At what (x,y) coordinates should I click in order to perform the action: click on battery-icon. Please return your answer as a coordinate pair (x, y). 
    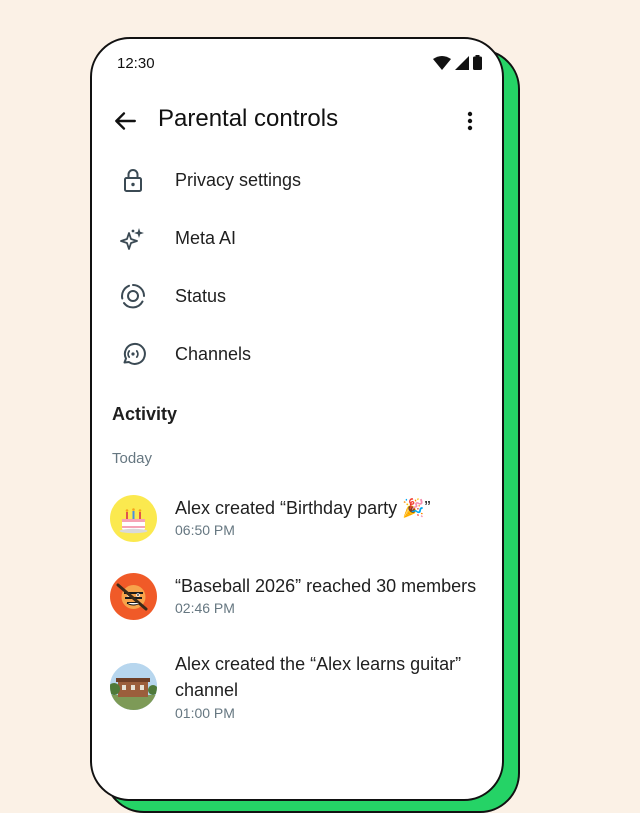
    Looking at the image, I should click on (477, 62).